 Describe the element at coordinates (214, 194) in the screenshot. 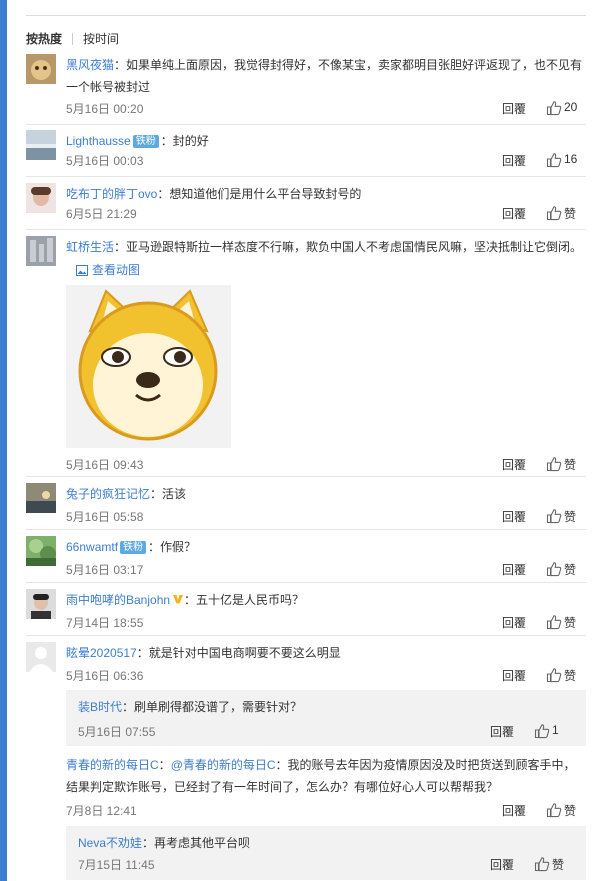

I see `comment-text: 吃布丁的胖丁ovo：想知道他们是用什么平台导致封号的` at that location.